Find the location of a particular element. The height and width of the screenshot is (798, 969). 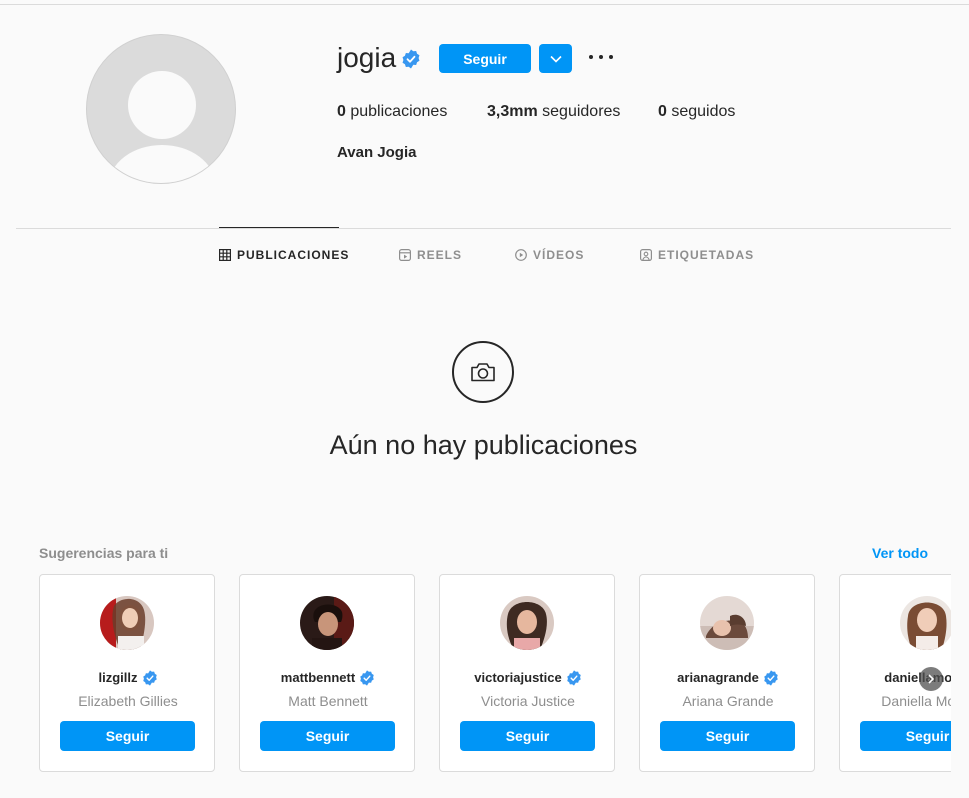

suggestion-username: lizgillz is located at coordinates (128, 677).